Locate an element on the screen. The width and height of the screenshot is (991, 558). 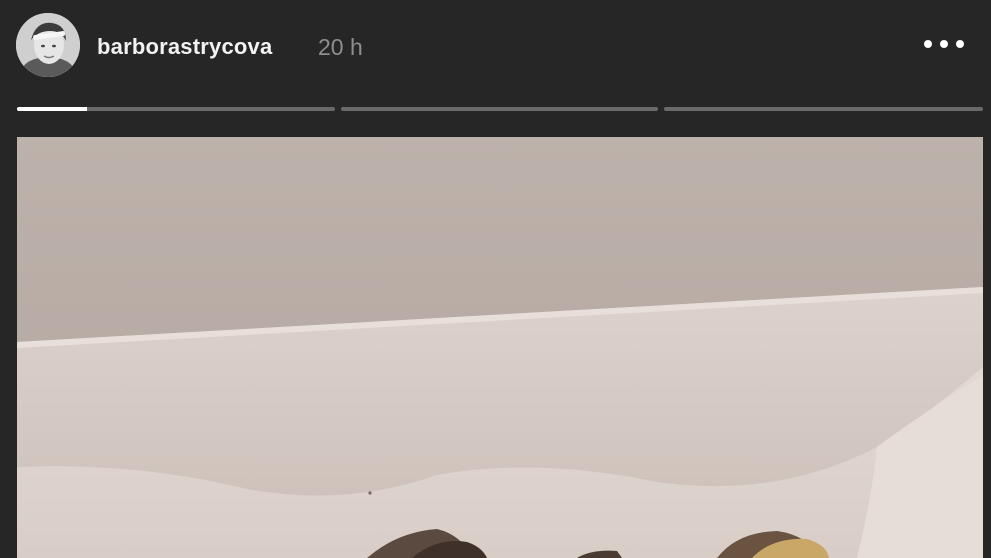
progress-fill is located at coordinates (52, 109).